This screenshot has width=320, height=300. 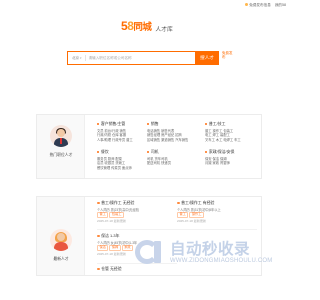 I want to click on search-button: 搜人才, so click(x=207, y=58).